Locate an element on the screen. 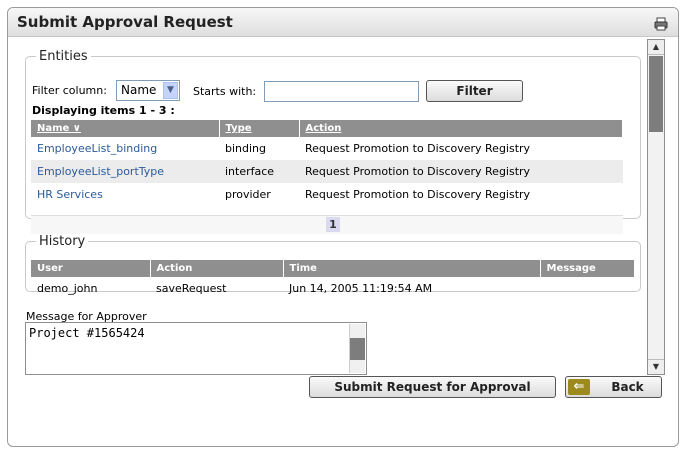  entity-name-cell: EmployeeList_portType is located at coordinates (125, 171).